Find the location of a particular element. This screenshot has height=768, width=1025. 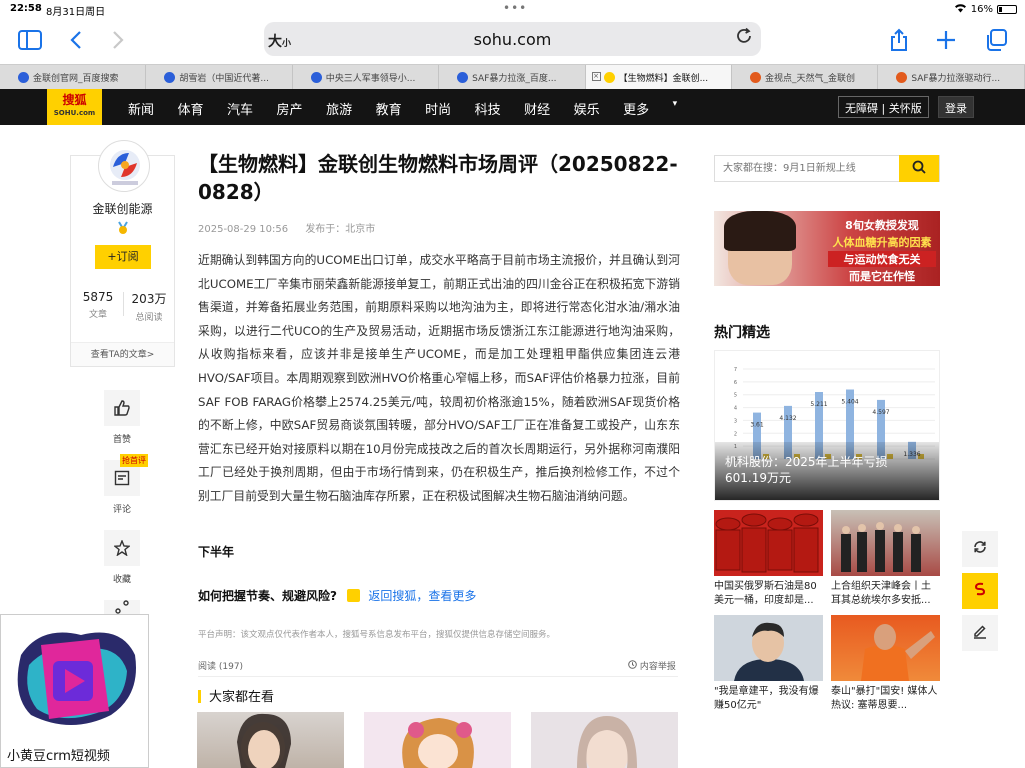

sidebar-toggle-icon is located at coordinates (30, 40).